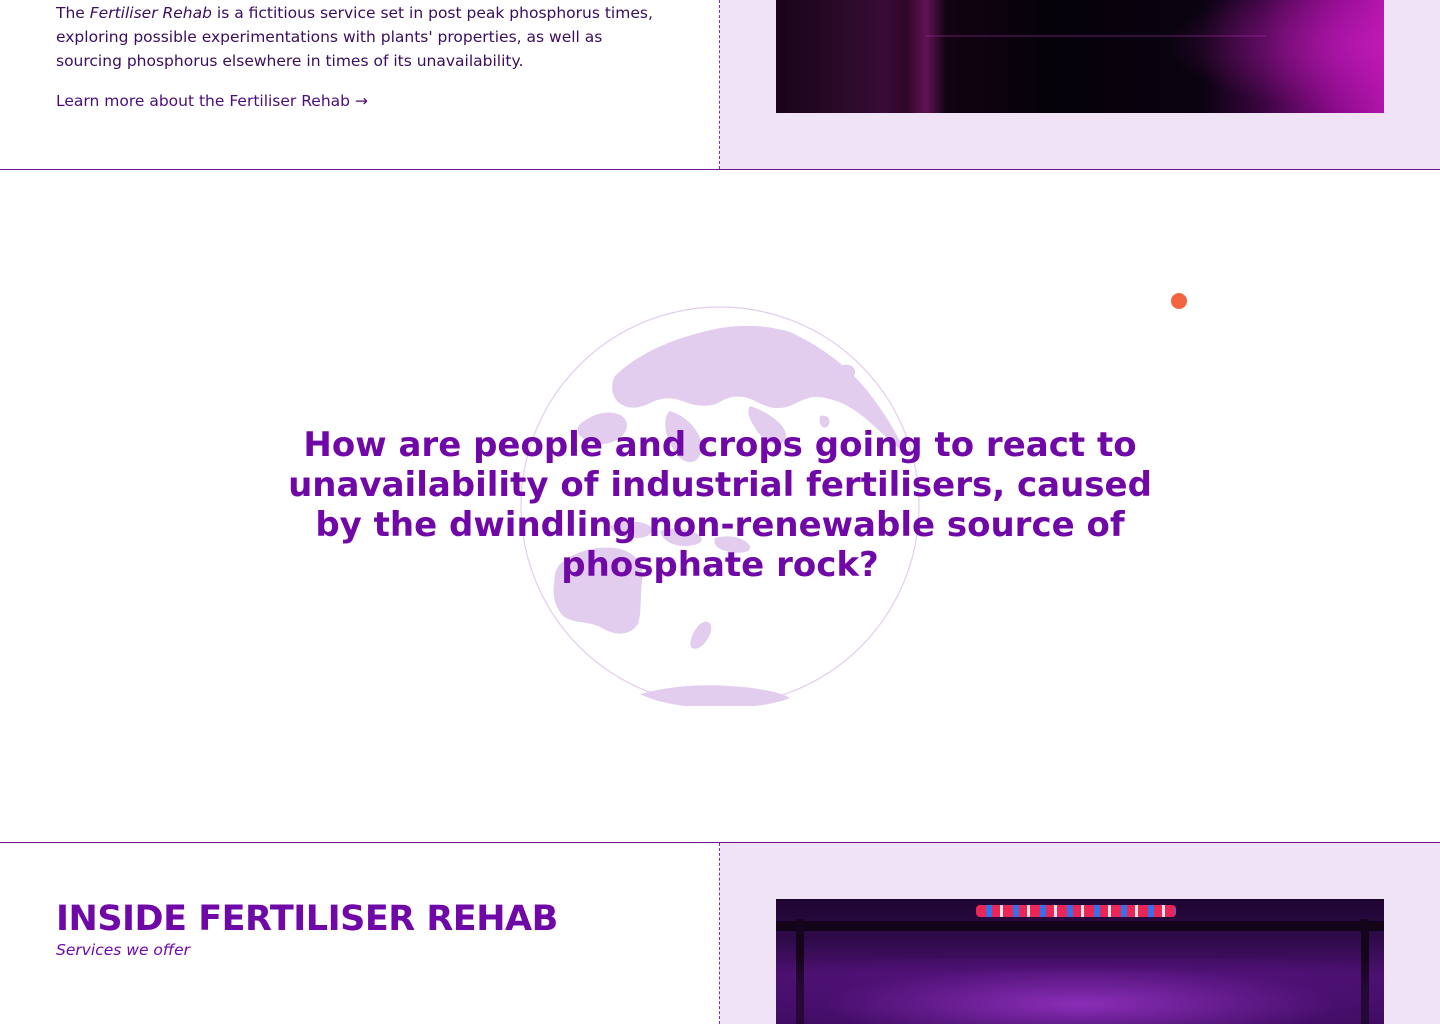  What do you see at coordinates (1080, 926) in the screenshot?
I see `photo-lamp-frame` at bounding box center [1080, 926].